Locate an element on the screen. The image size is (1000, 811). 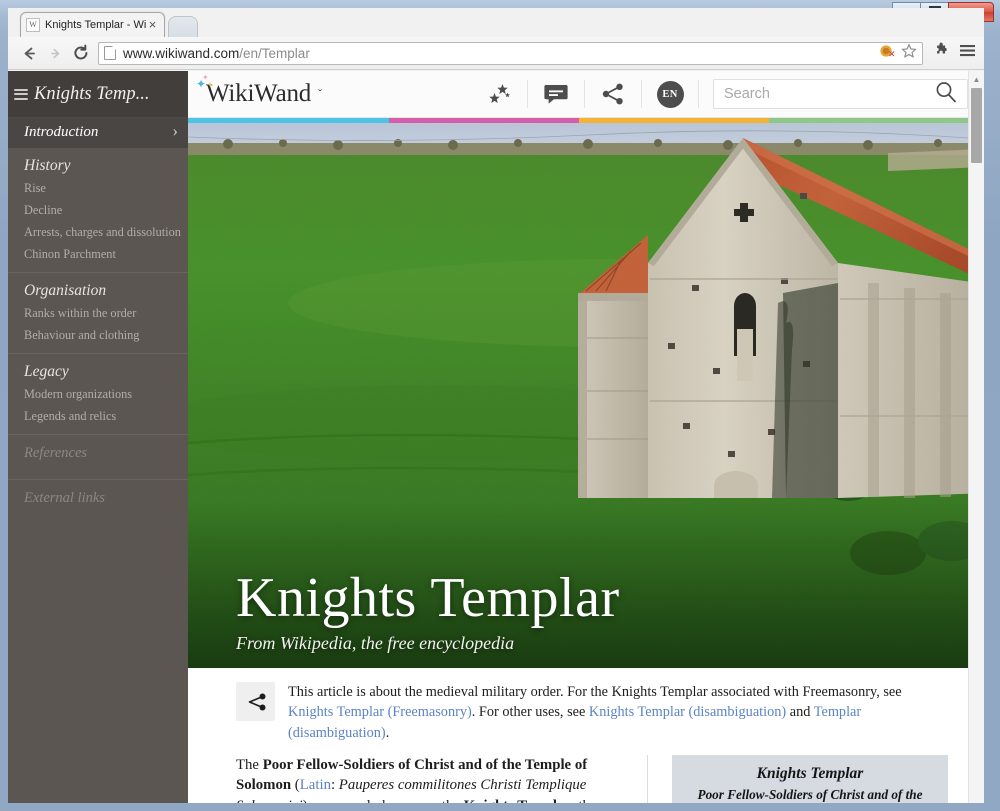
topbar-actions: EN is located at coordinates (727, 94).